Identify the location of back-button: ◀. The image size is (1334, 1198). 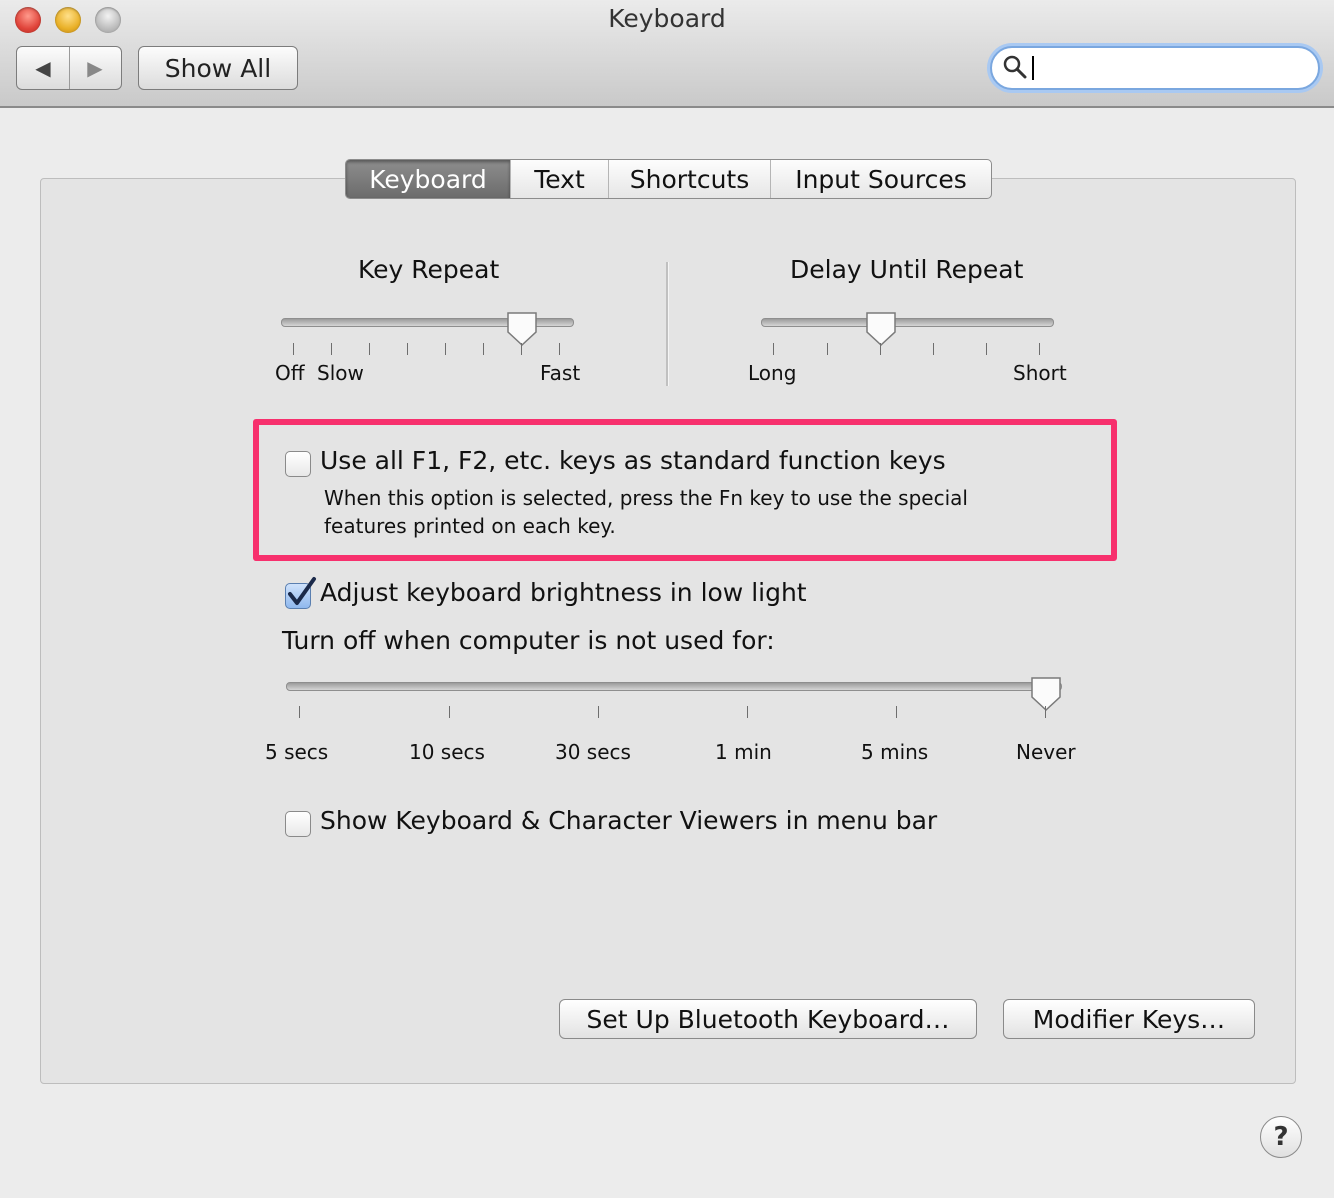
(43, 68).